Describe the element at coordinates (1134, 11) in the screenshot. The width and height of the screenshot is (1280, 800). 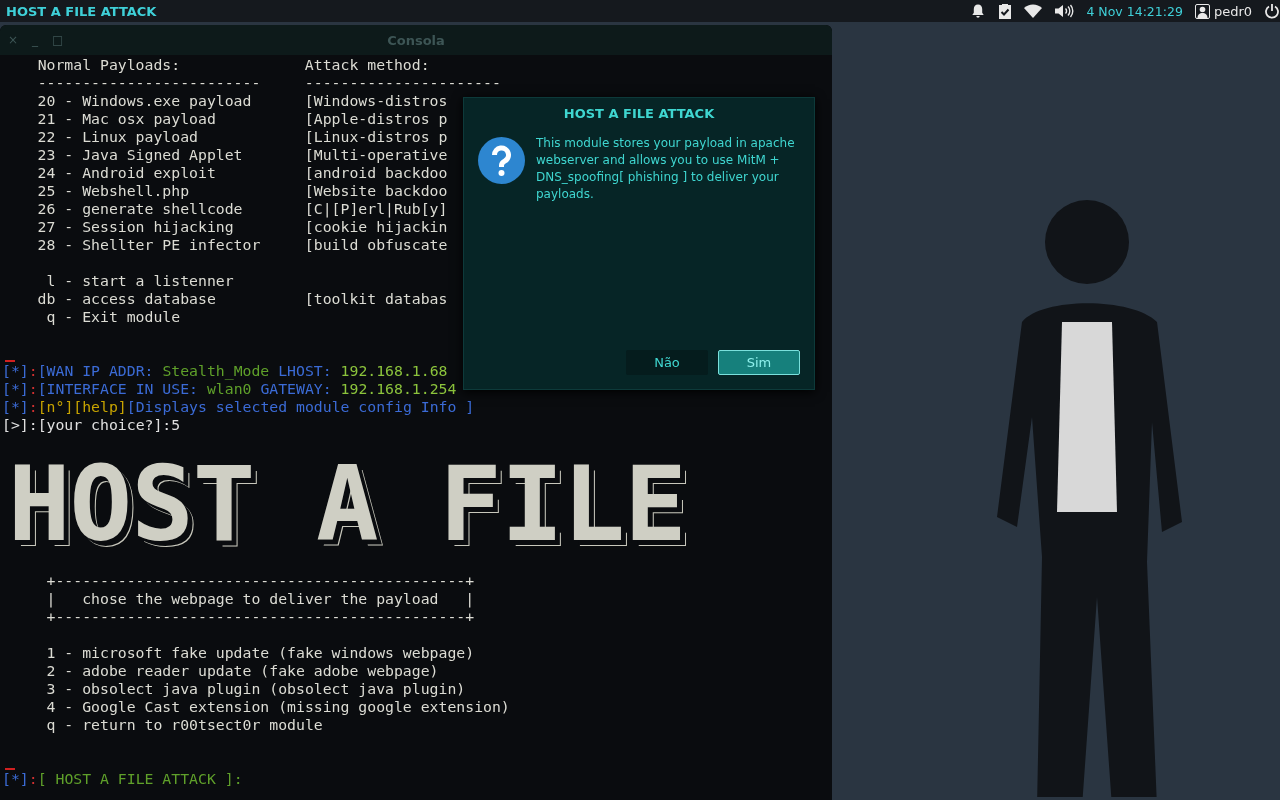
I see `clock: 4 Nov 14:21:29` at that location.